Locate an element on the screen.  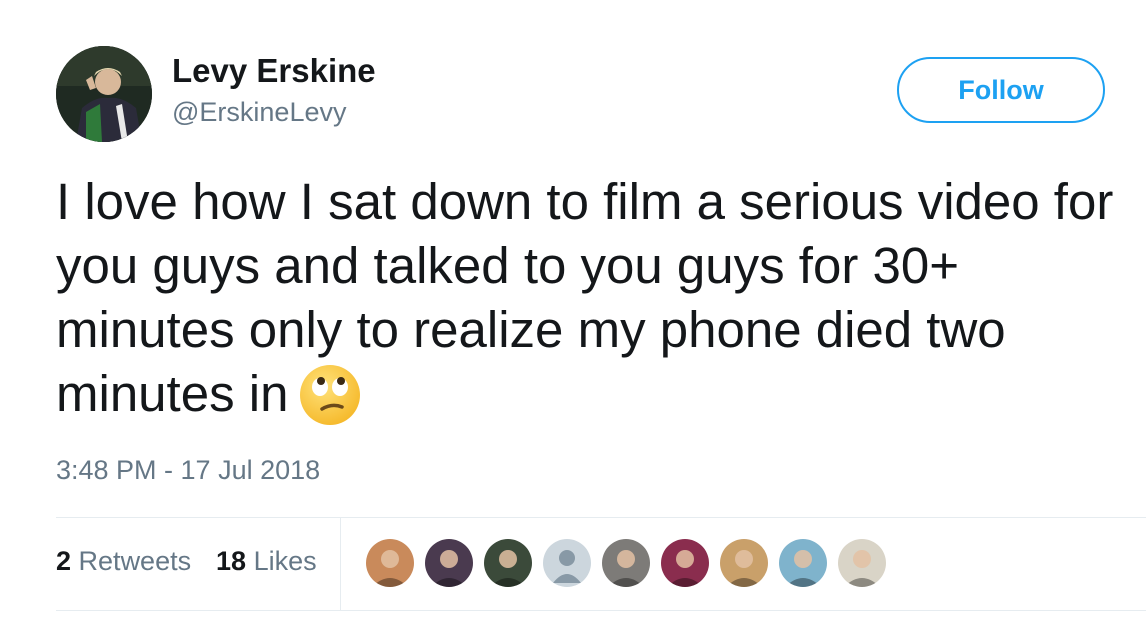
default-avatar-icon is located at coordinates (567, 563).